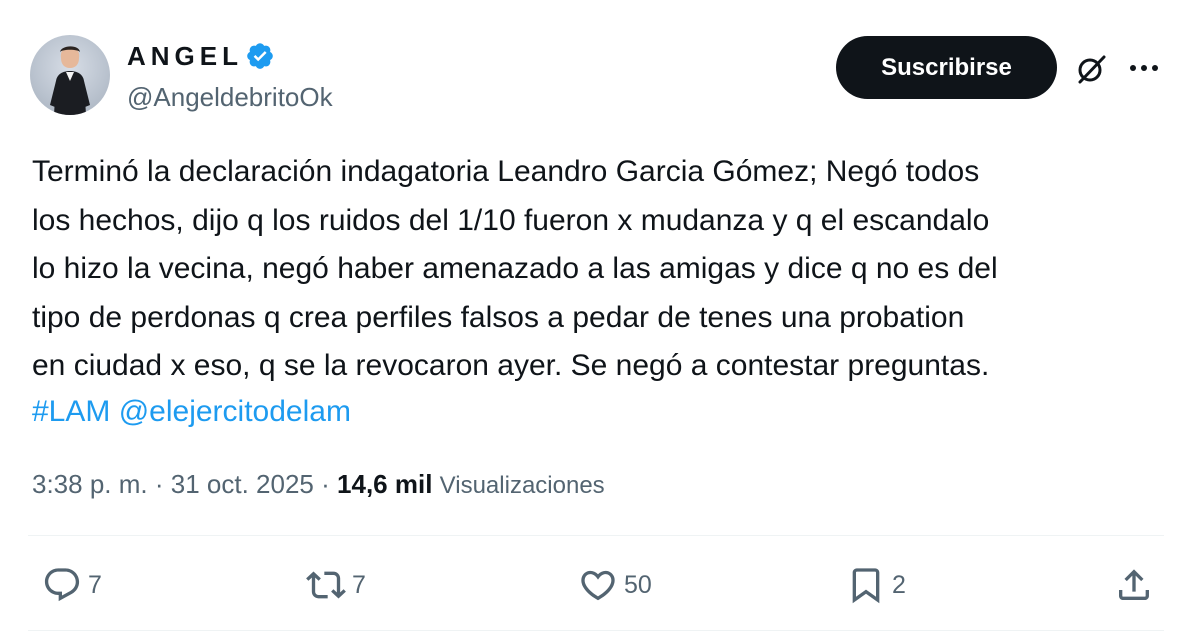  I want to click on verified-badge-icon, so click(260, 56).